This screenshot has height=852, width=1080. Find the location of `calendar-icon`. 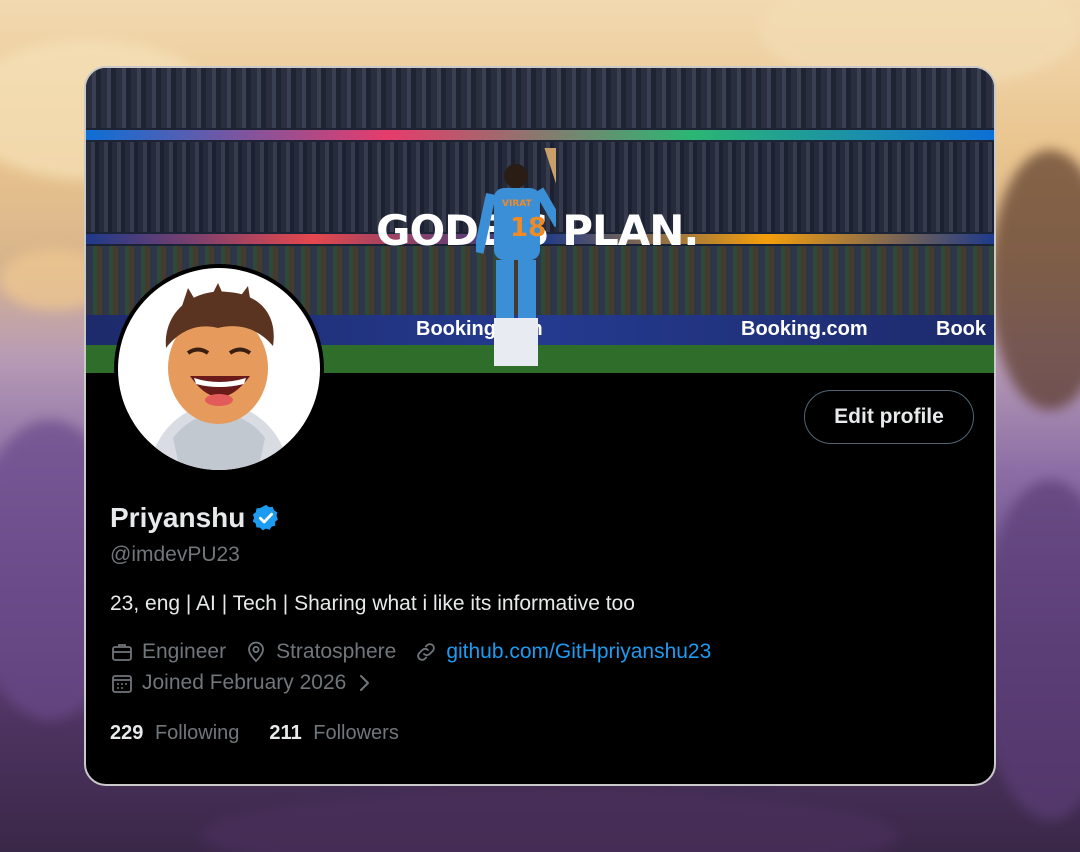

calendar-icon is located at coordinates (122, 684).